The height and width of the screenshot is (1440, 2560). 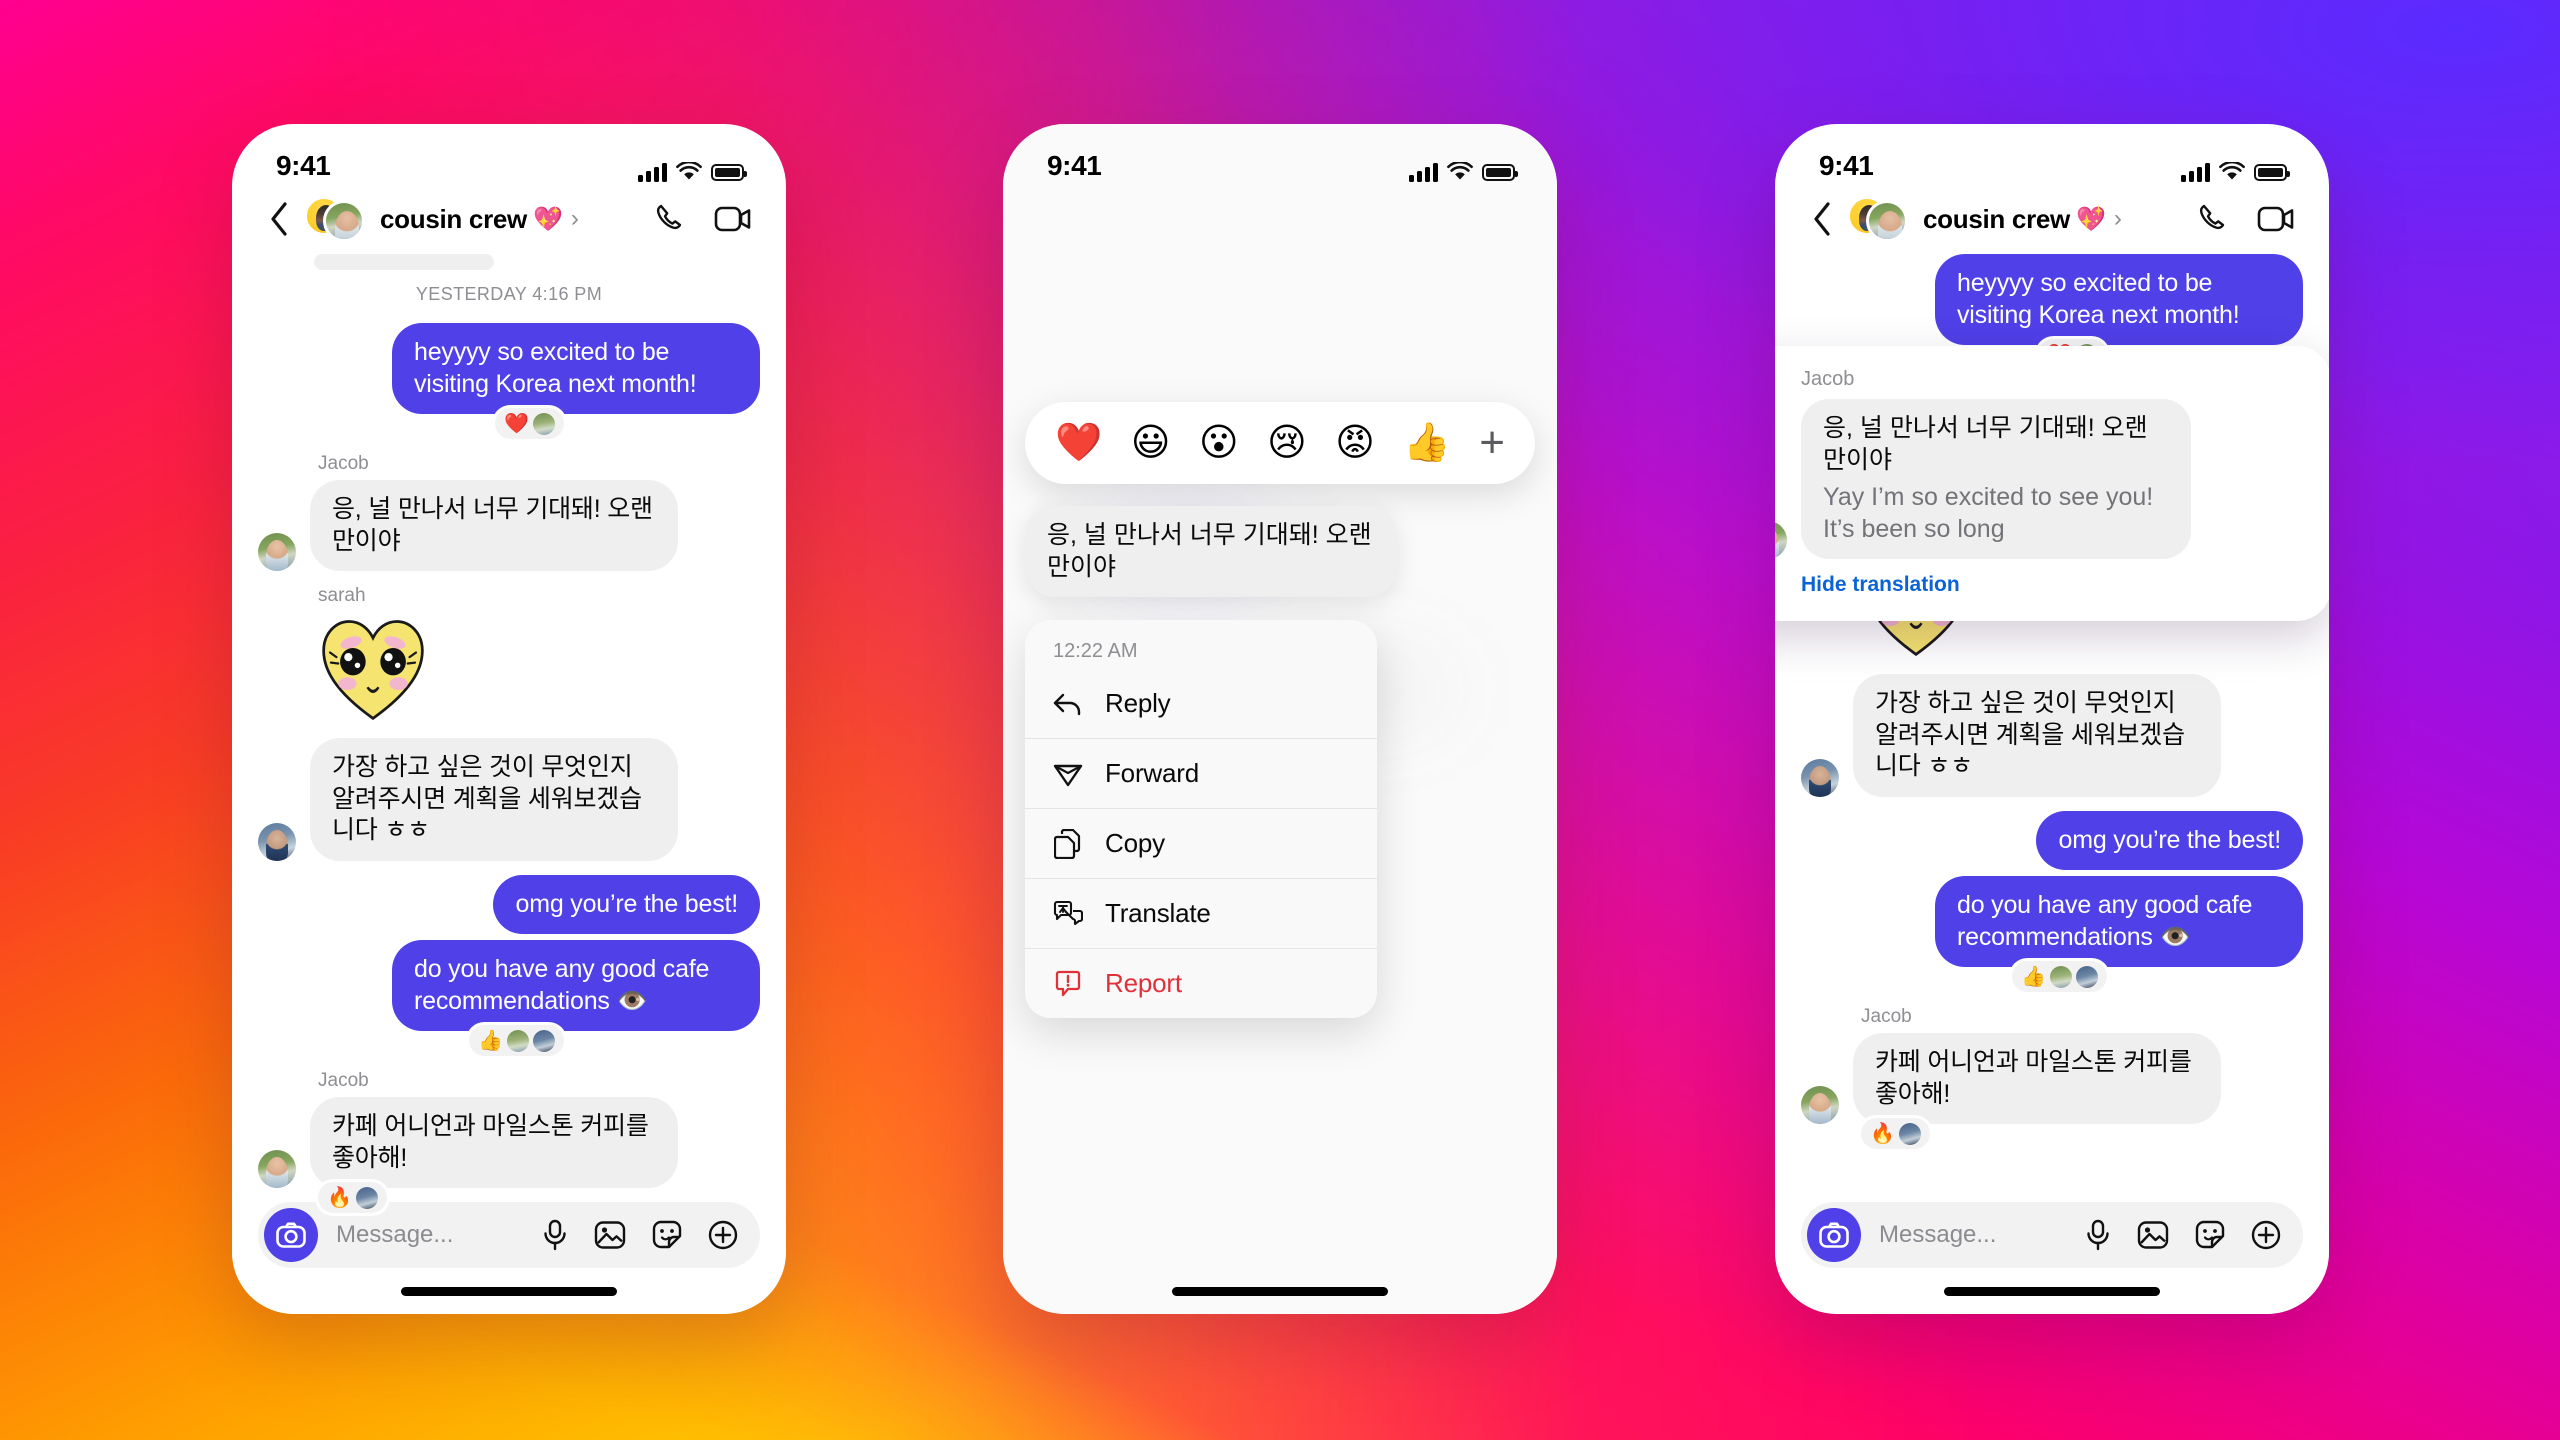 I want to click on thumbsup-reaction-emoji: 👍, so click(x=490, y=1041).